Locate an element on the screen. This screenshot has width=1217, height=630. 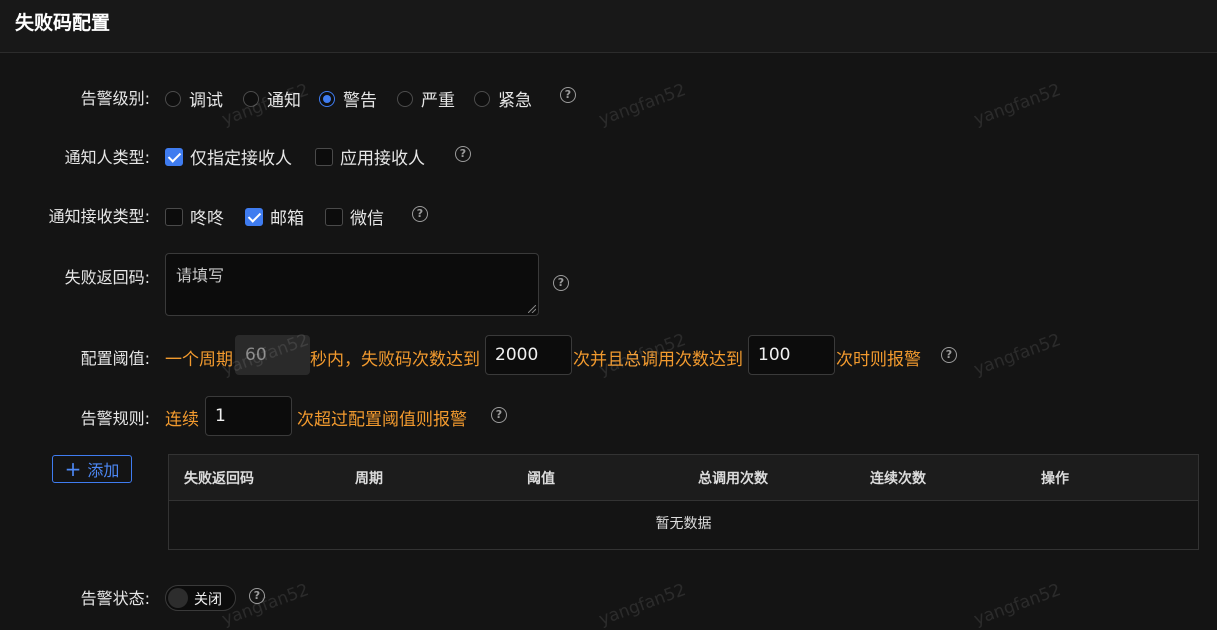
table-empty-text: 暂无数据 is located at coordinates (683, 524).